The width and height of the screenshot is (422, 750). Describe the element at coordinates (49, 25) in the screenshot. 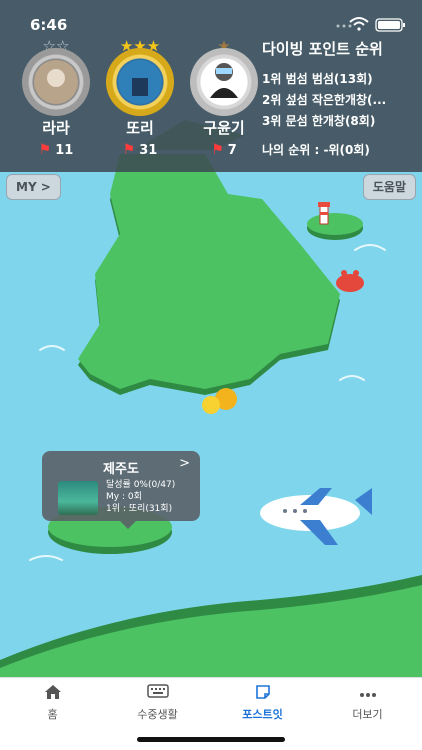

I see `status-time: 6:46` at that location.